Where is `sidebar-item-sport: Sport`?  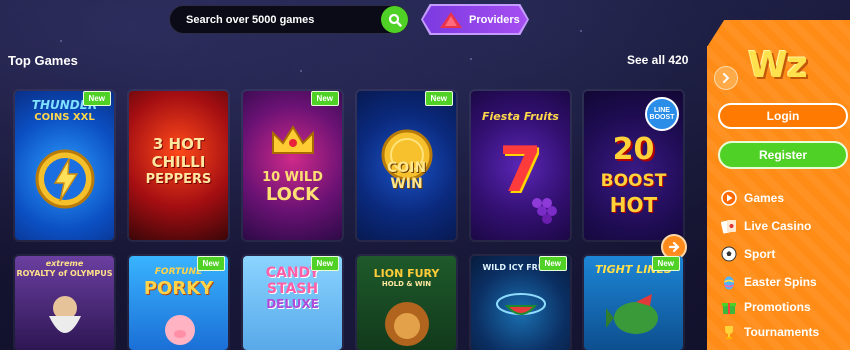
sidebar-item-sport: Sport is located at coordinates (747, 254).